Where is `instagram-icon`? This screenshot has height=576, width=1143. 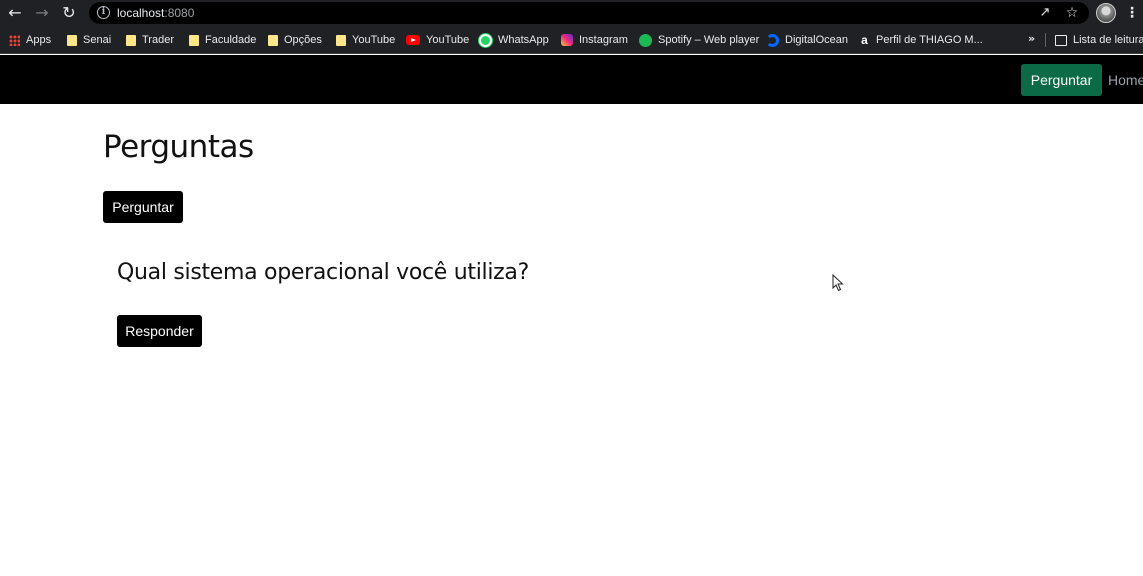
instagram-icon is located at coordinates (567, 40).